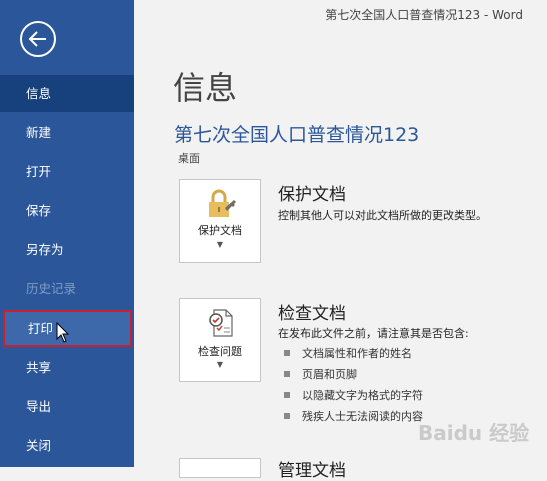  I want to click on sidebar-item-close: 关闭, so click(67, 445).